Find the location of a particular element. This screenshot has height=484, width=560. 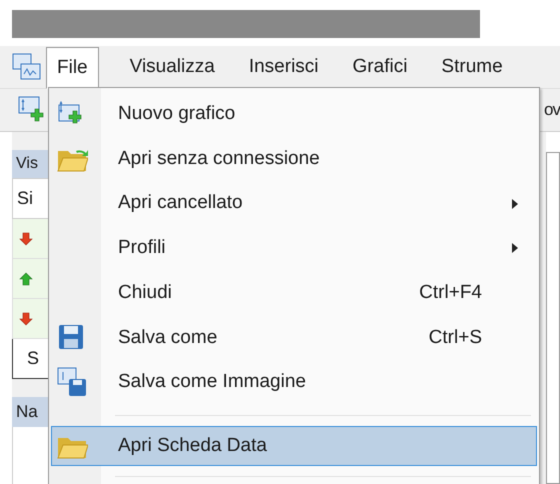

menu-label: Chiudi is located at coordinates (145, 292).